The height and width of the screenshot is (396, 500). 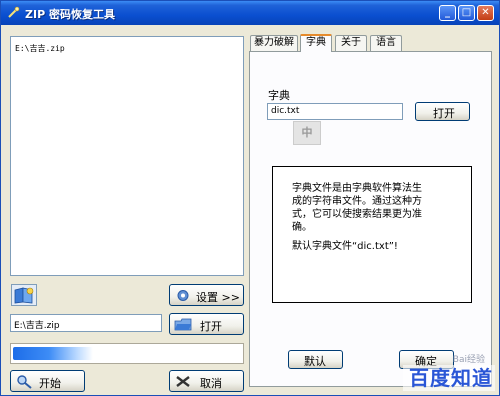 I want to click on watermark: 百度知道, so click(x=449, y=378).